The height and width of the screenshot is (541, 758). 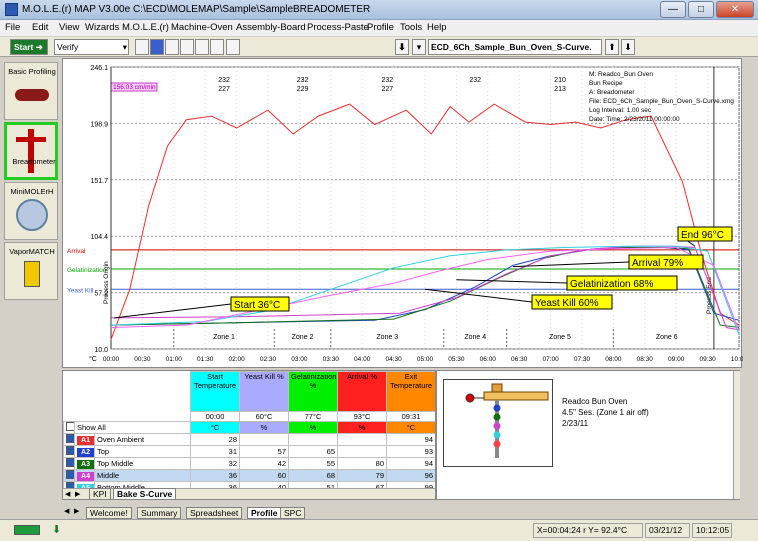 I want to click on table-cell: 94, so click(x=410, y=463).